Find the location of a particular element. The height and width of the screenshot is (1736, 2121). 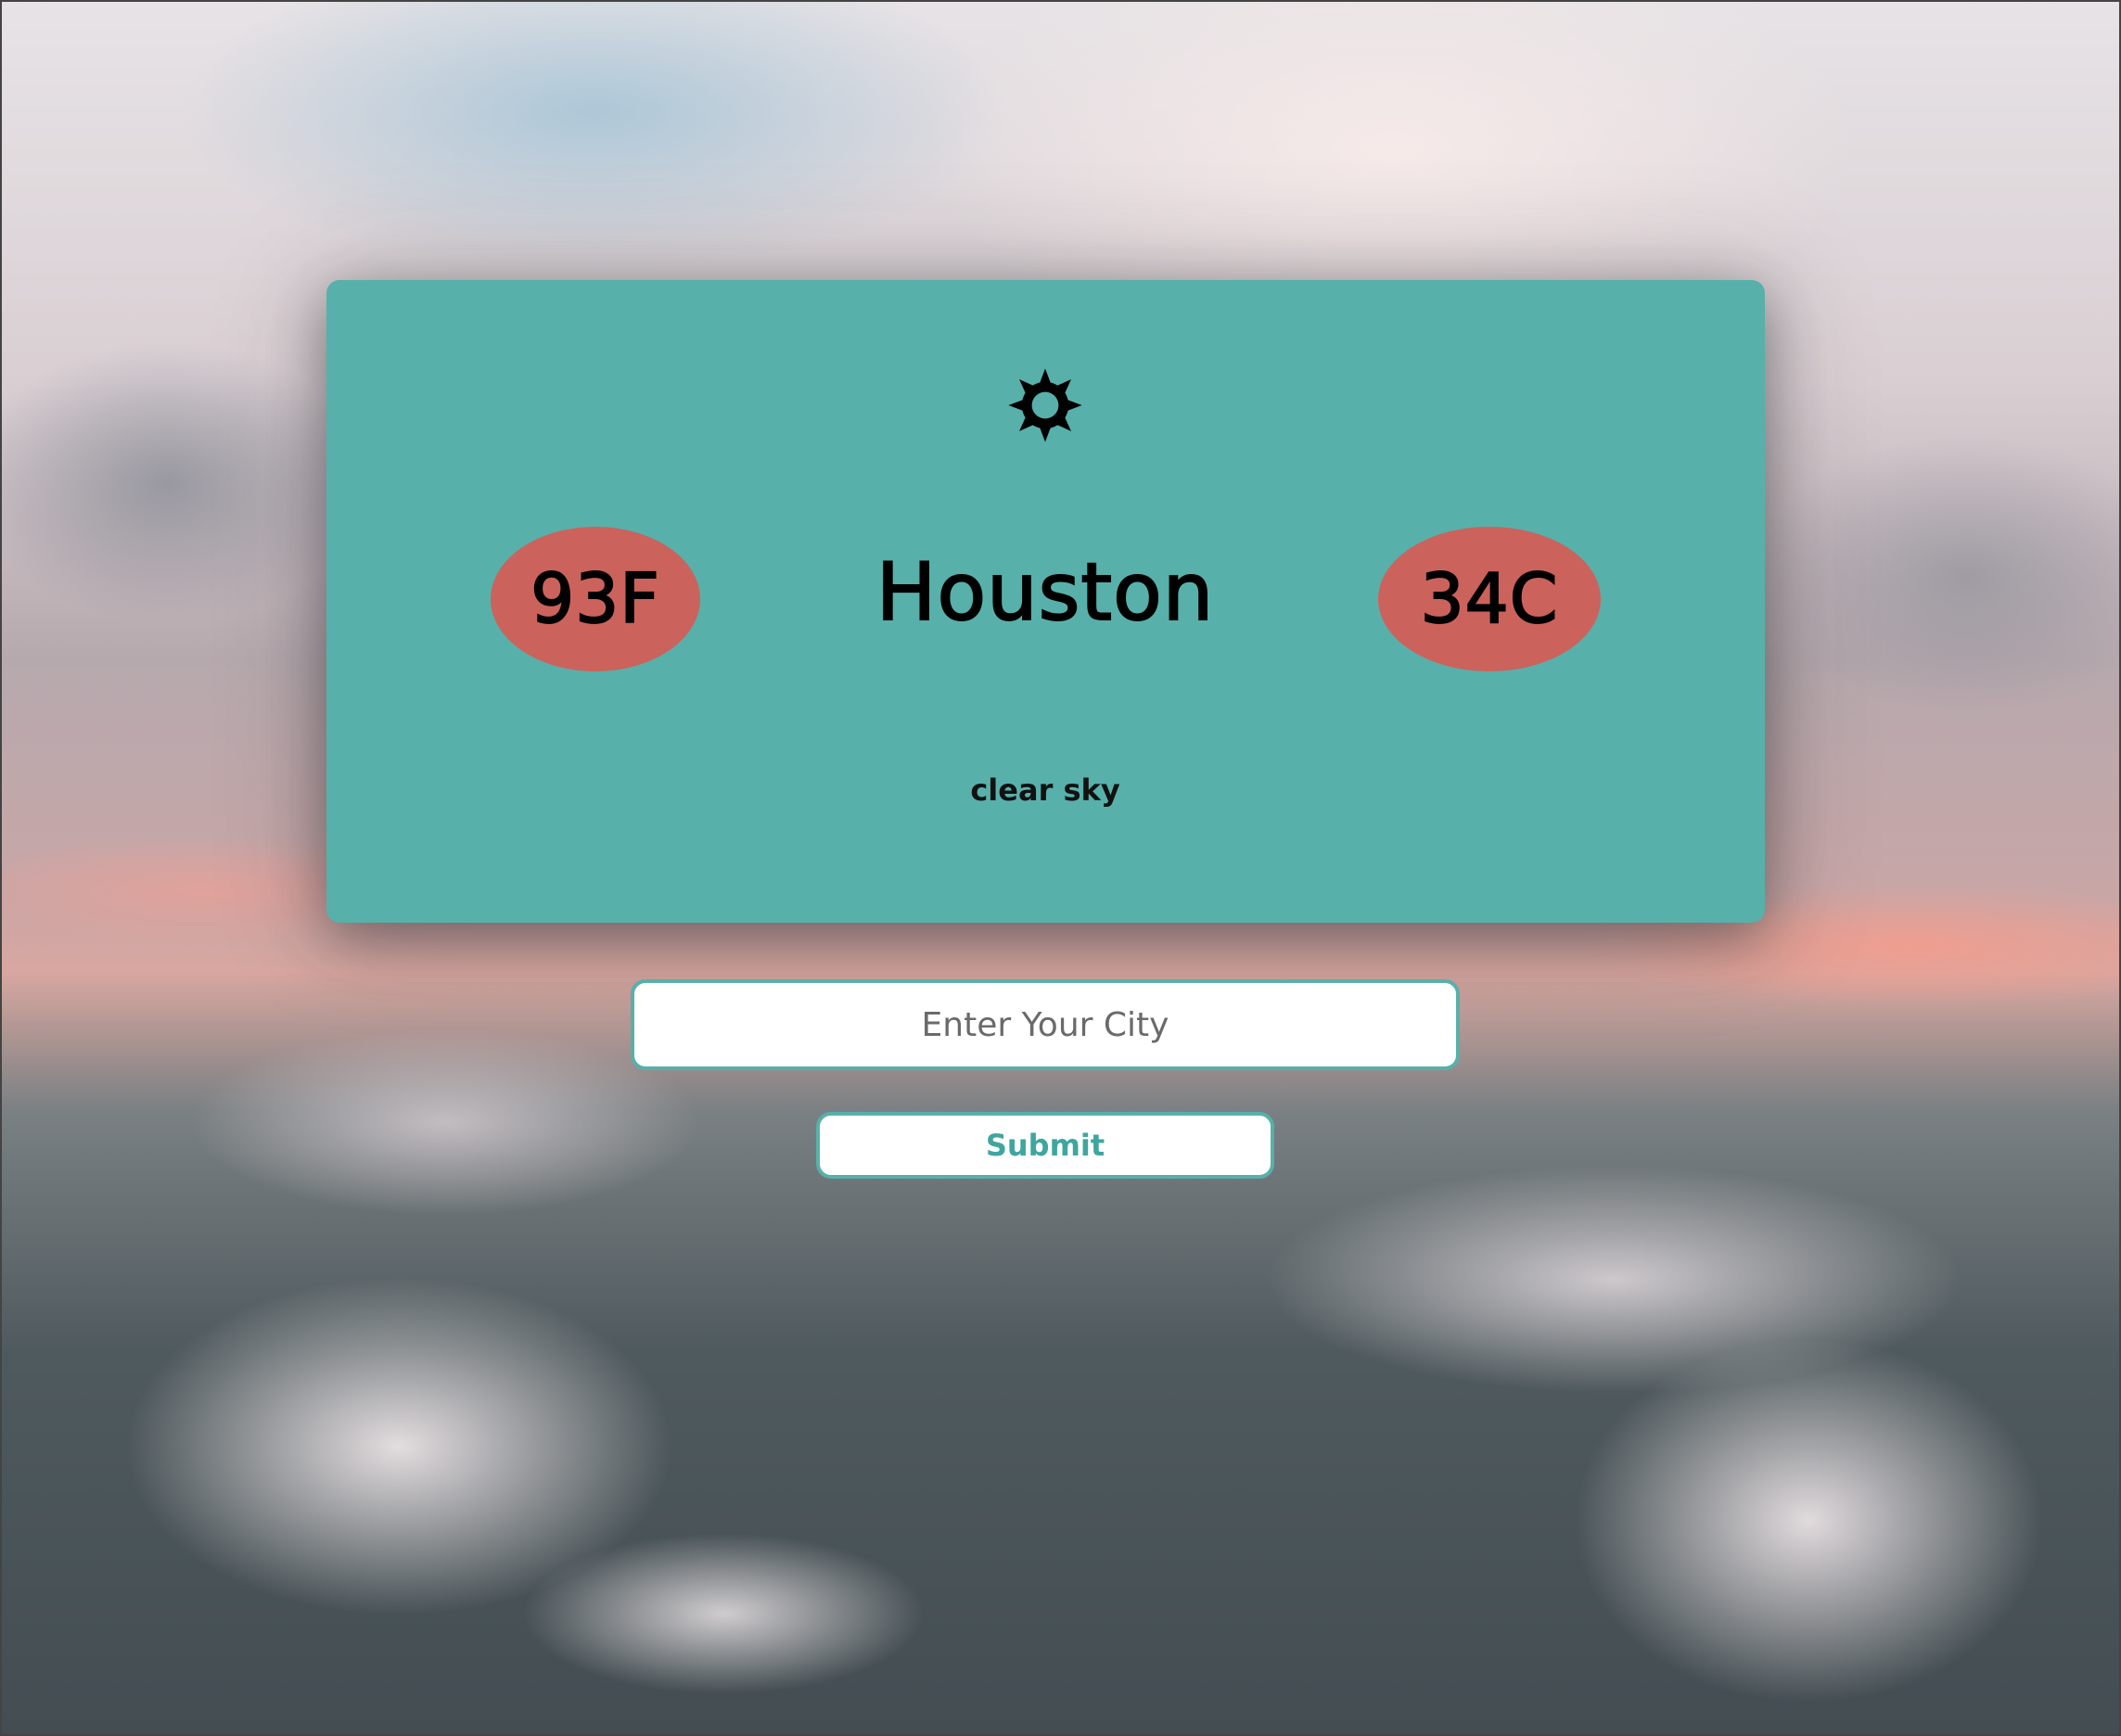

city-name: Houston is located at coordinates (1045, 592).